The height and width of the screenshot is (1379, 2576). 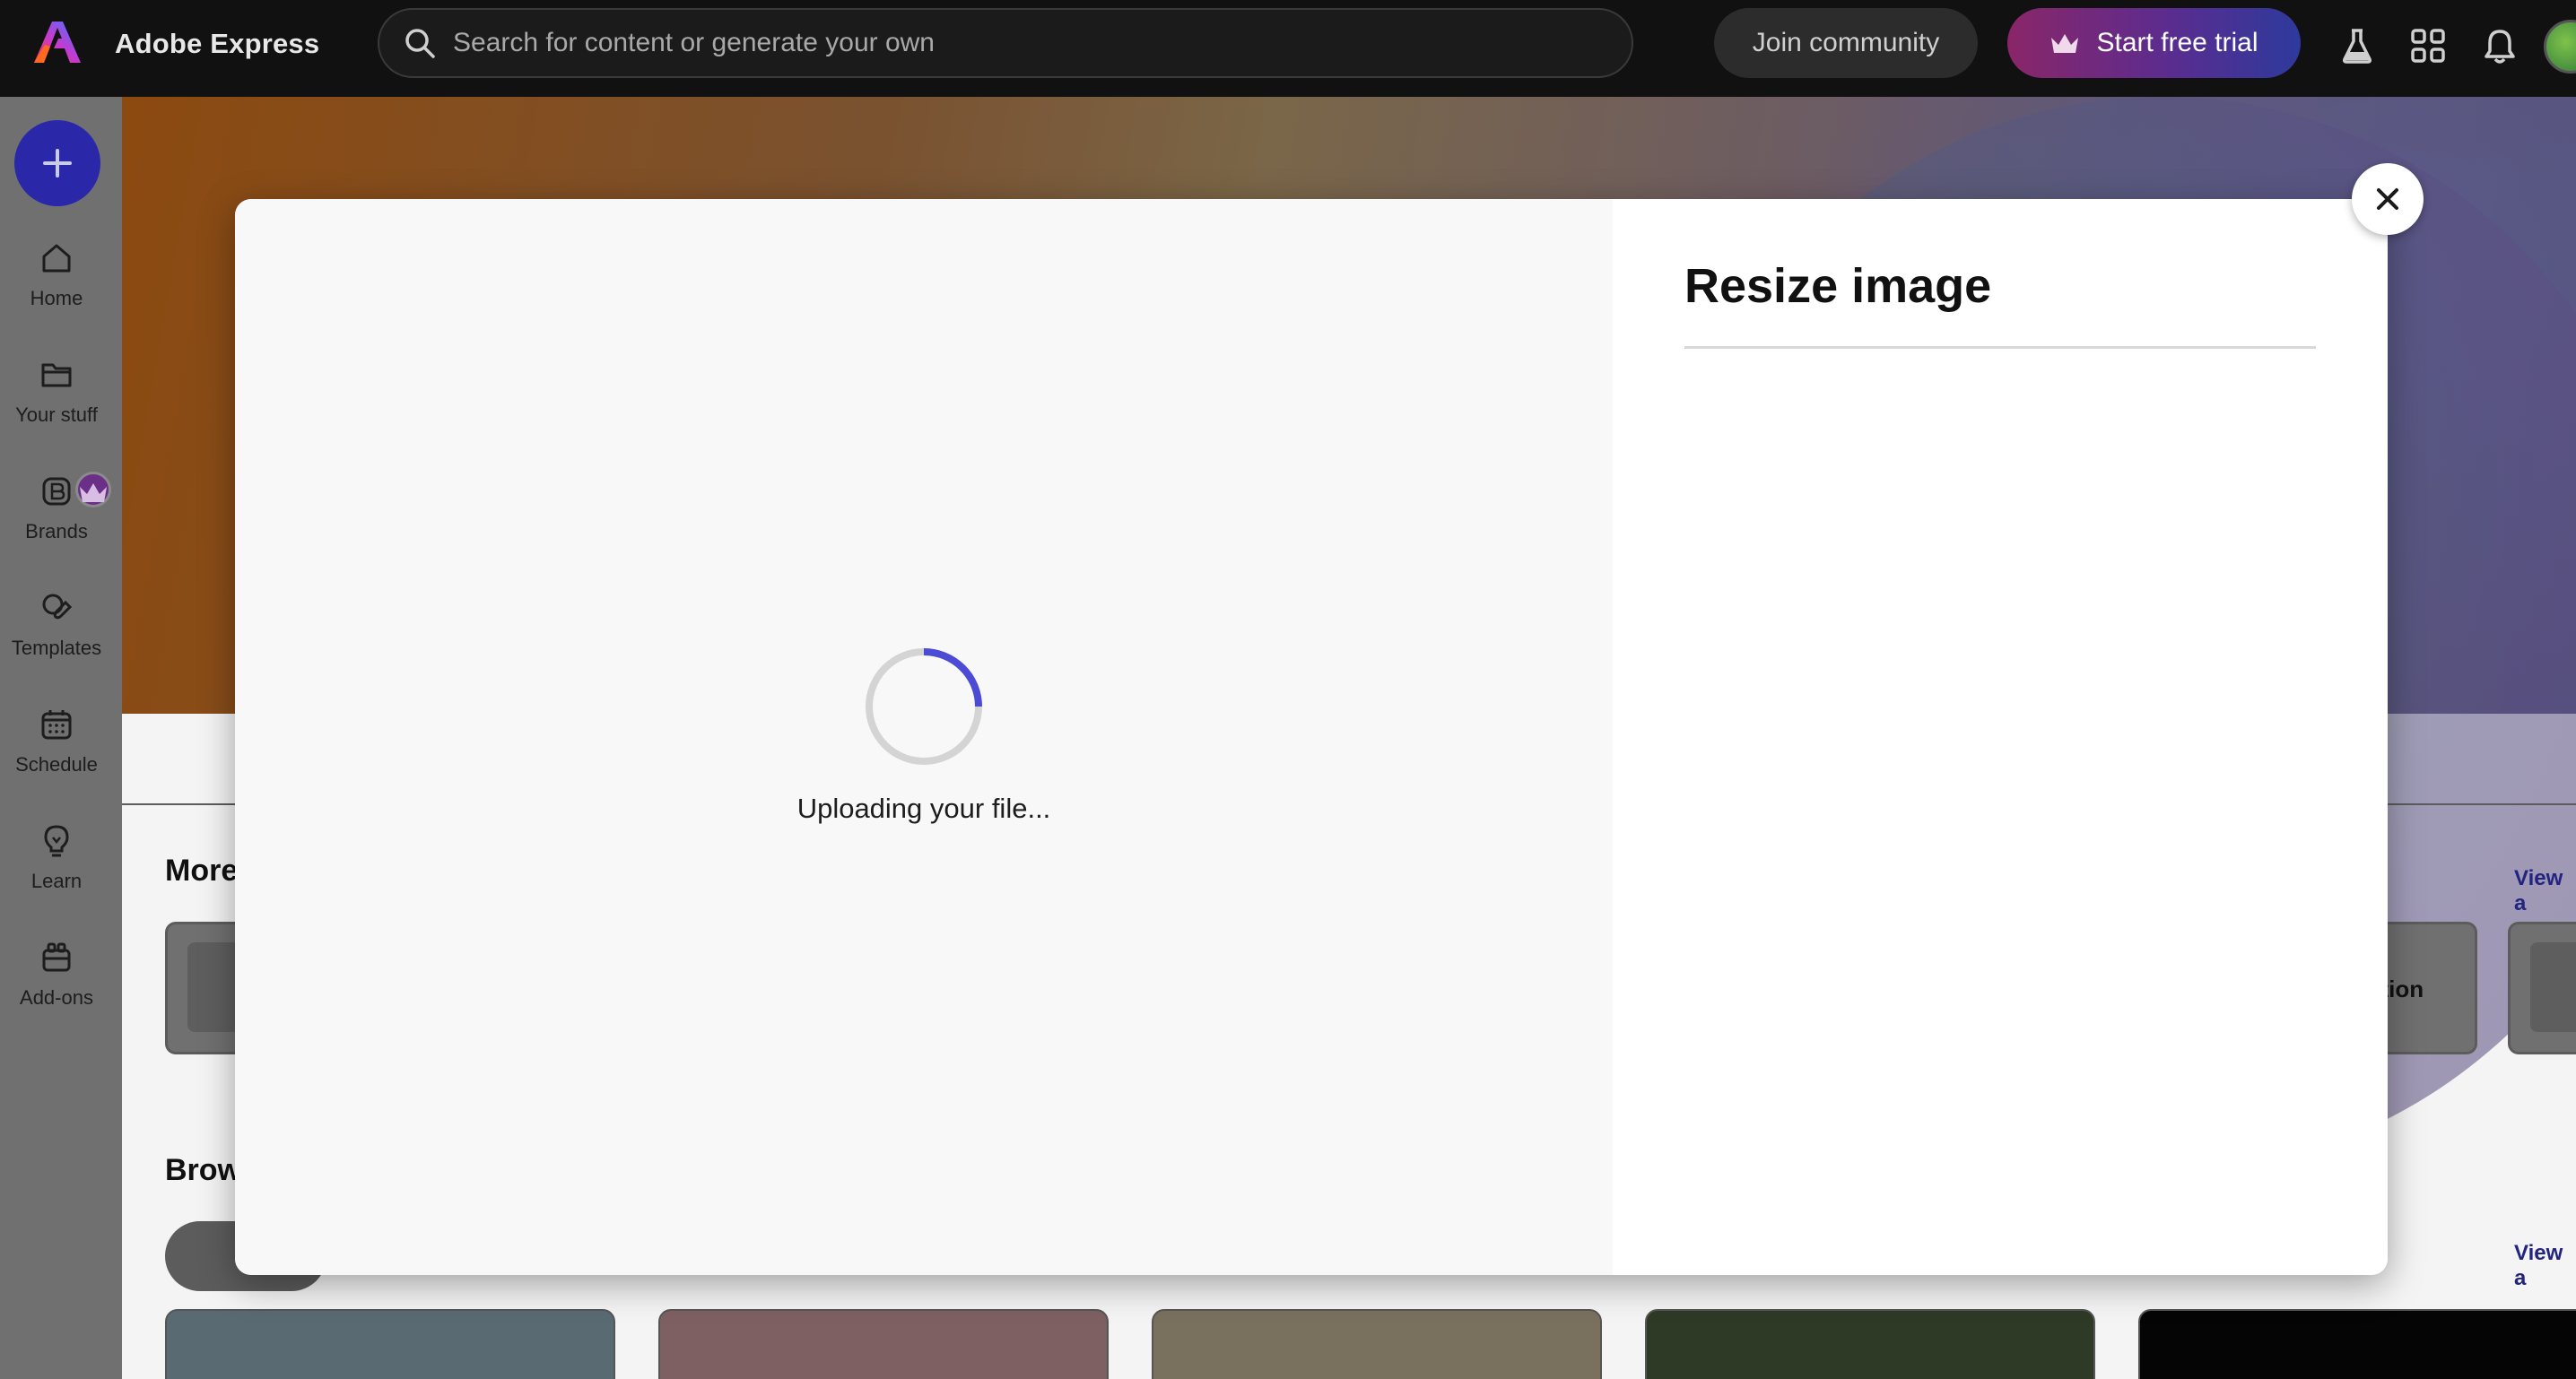 I want to click on card-thumbnail, so click(x=2553, y=987).